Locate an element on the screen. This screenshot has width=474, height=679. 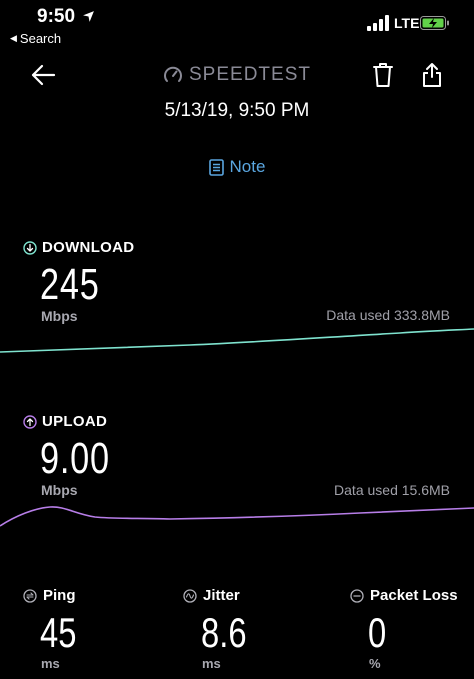
ping-icon is located at coordinates (30, 595).